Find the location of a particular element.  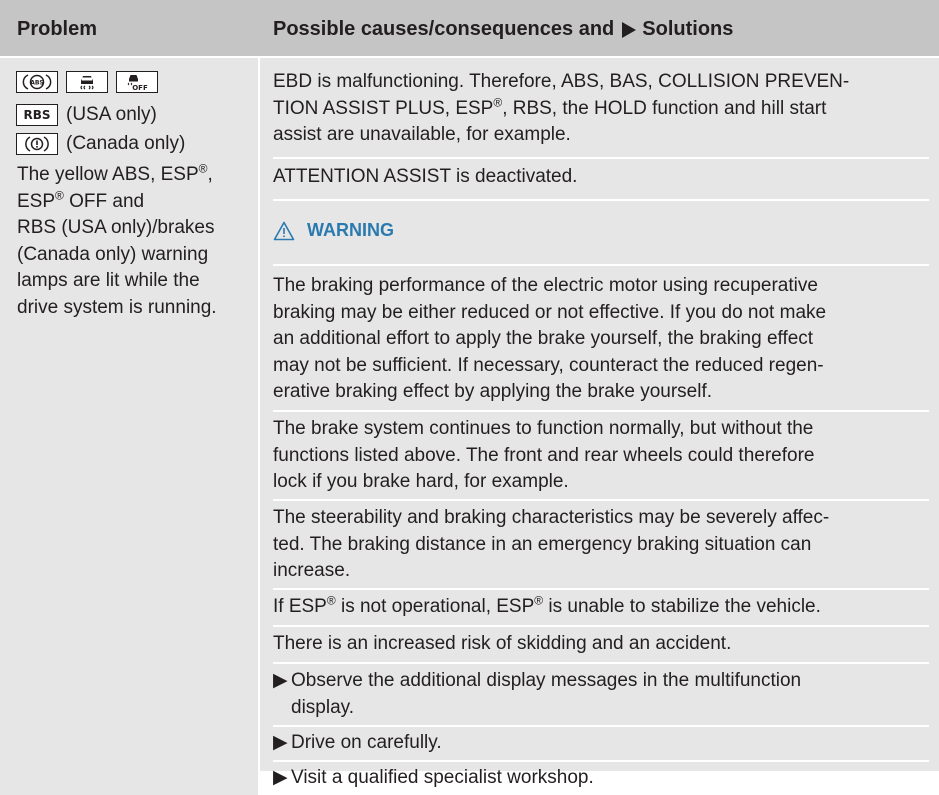

solution-step: ▶ Drive on carefully. is located at coordinates (601, 743).